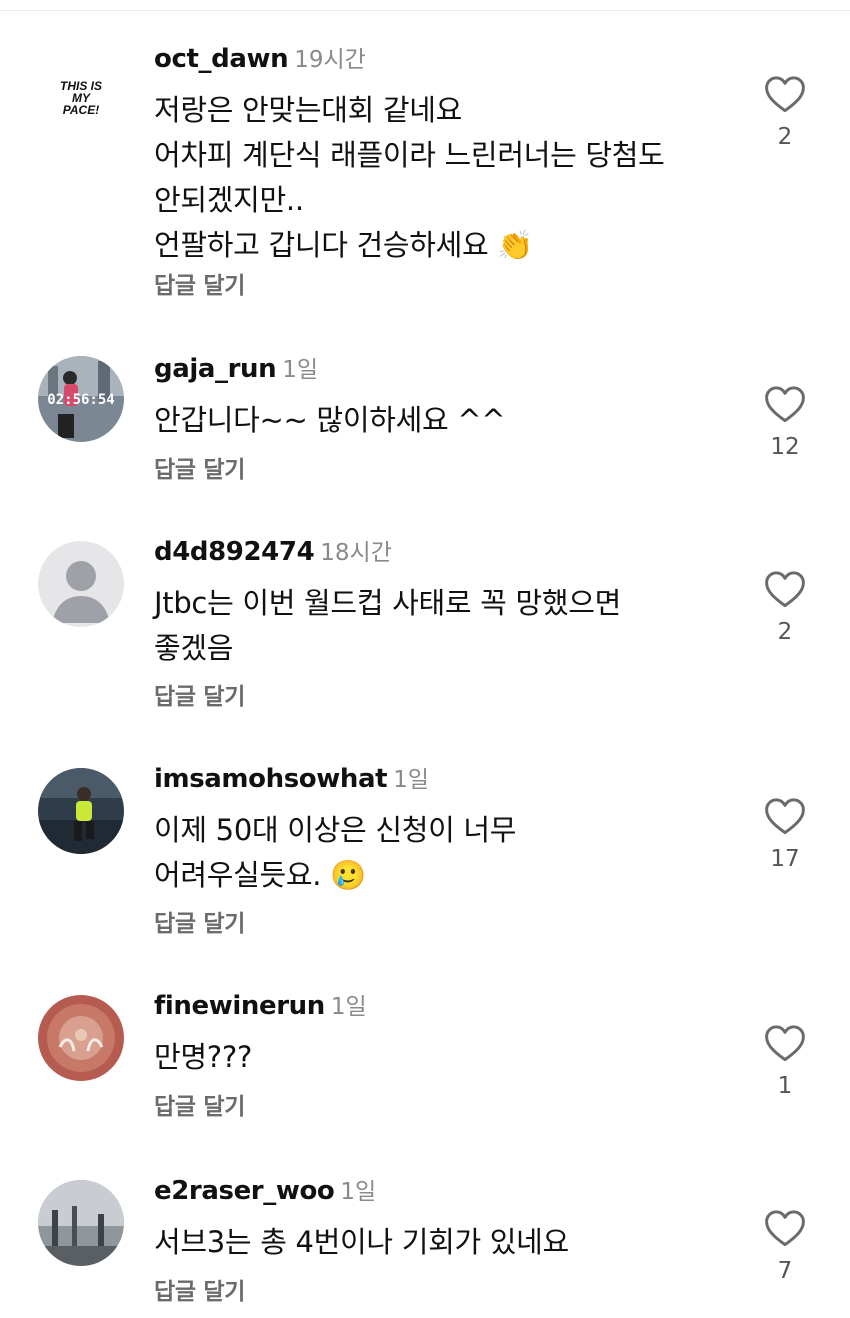 Image resolution: width=850 pixels, height=1318 pixels. I want to click on comment-header: e2raser_woo 1일, so click(265, 1189).